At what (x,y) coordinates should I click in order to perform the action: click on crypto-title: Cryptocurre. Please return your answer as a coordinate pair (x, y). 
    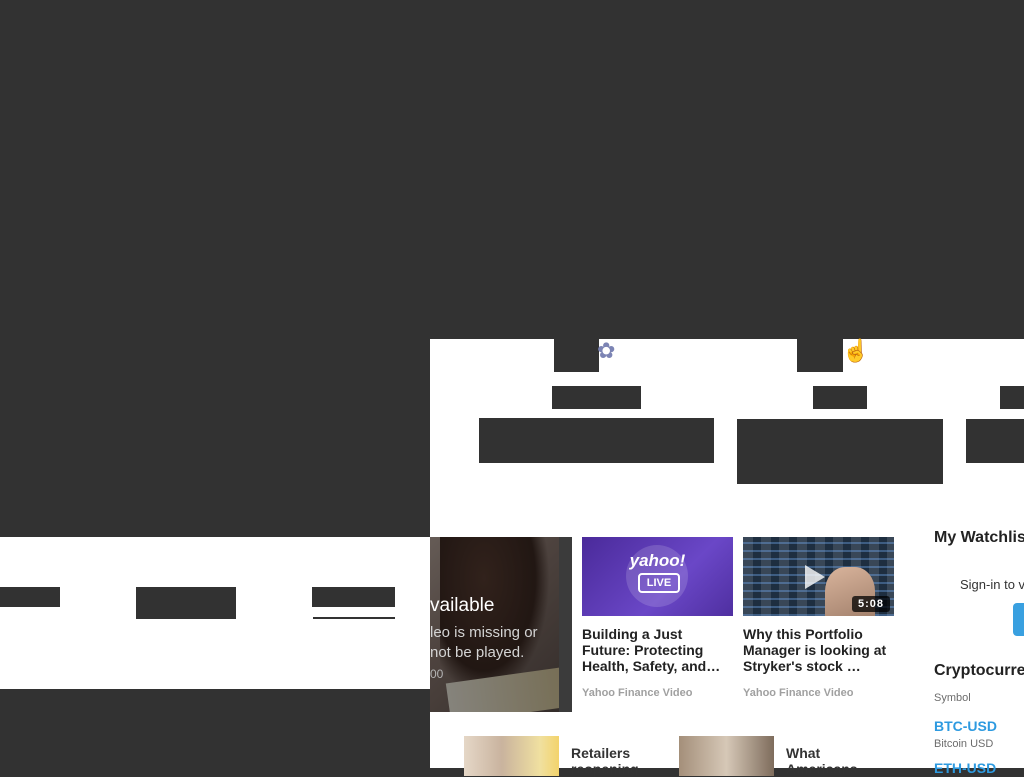
    Looking at the image, I should click on (979, 670).